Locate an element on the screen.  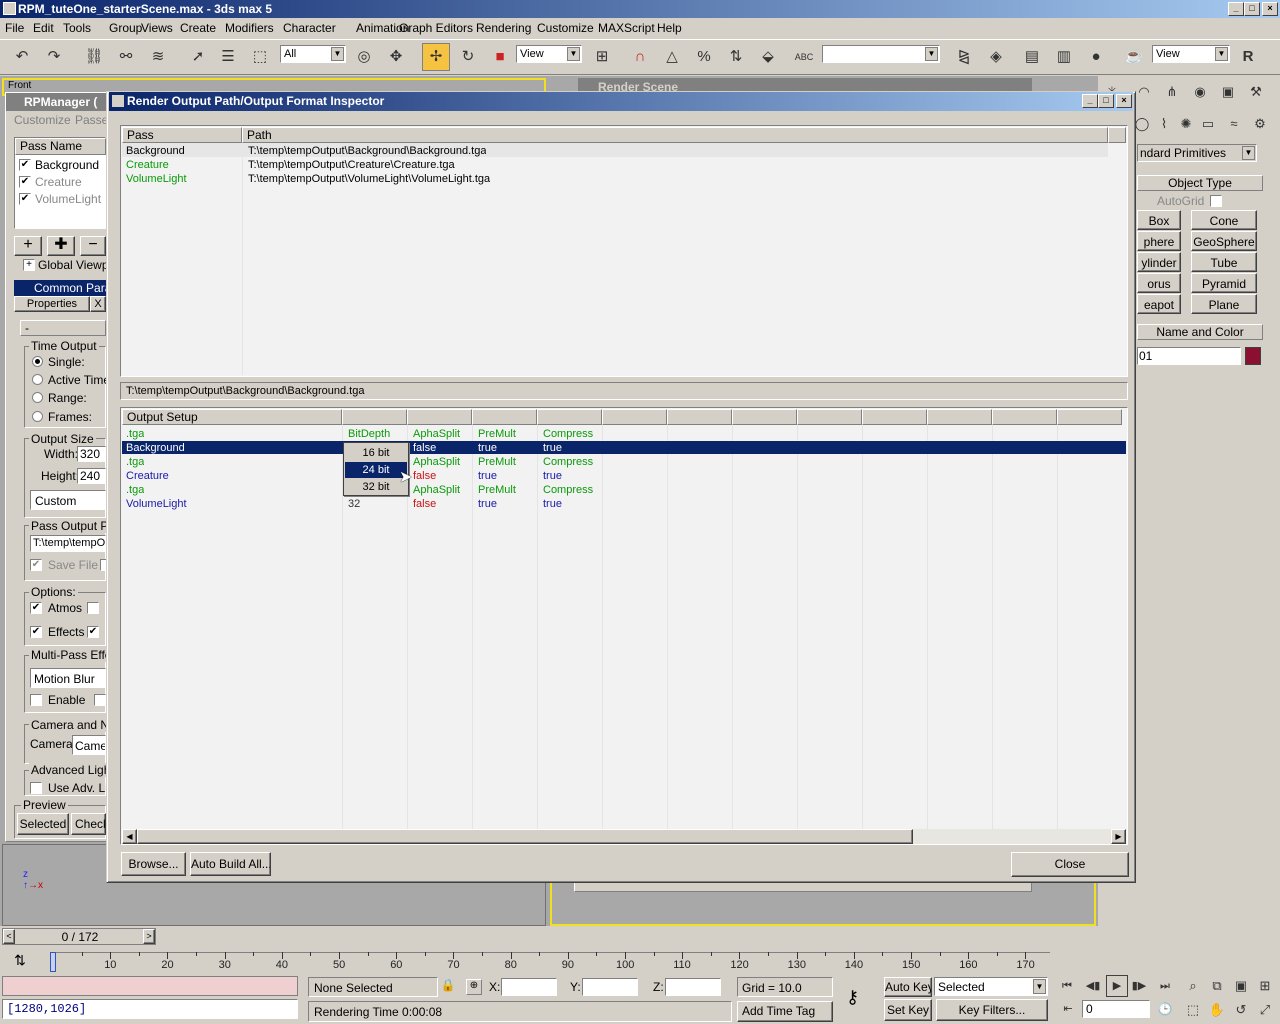
next-frame-arrow: > is located at coordinates (149, 936).